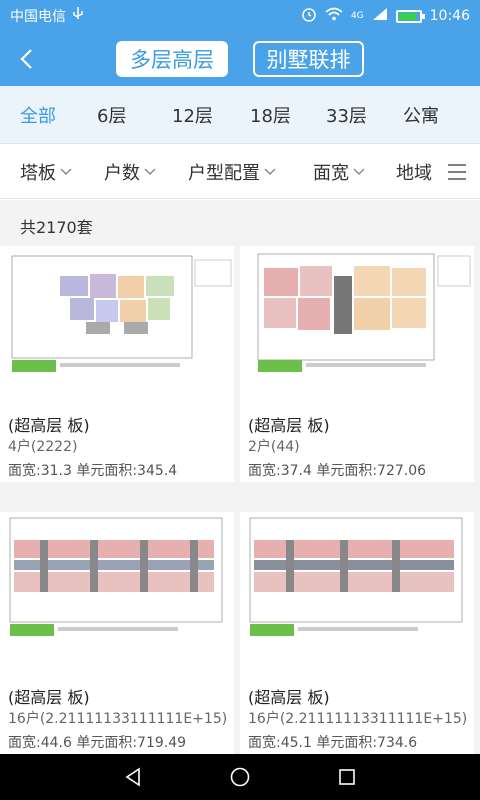 The height and width of the screenshot is (800, 480). I want to click on system-nav-bar, so click(240, 777).